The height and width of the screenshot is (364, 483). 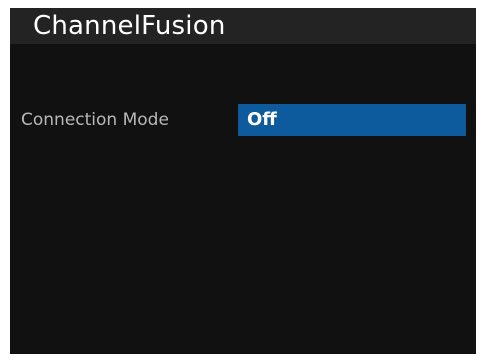 I want to click on title-bar: ChannelFusion, so click(x=243, y=26).